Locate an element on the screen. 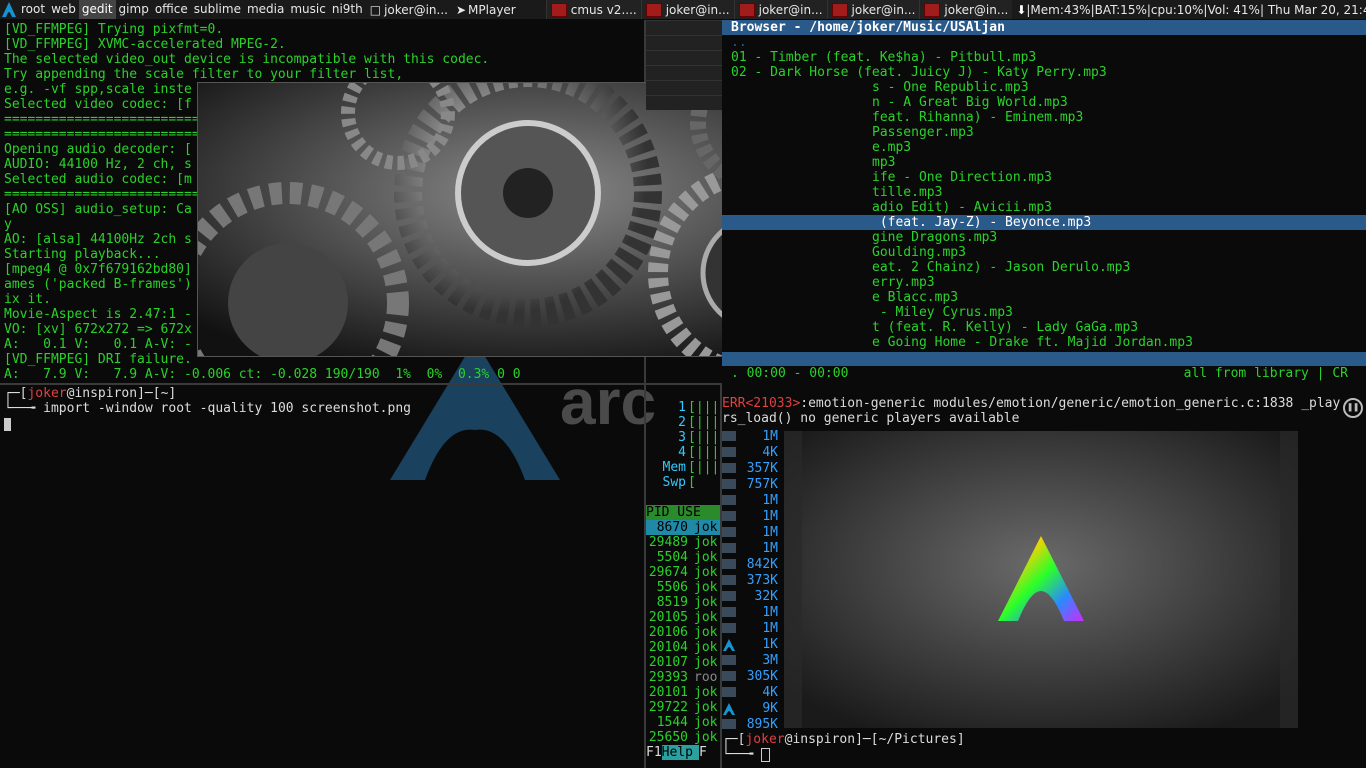 This screenshot has width=1366, height=768. cmus-track: Passenger.mp3 is located at coordinates (1044, 132).